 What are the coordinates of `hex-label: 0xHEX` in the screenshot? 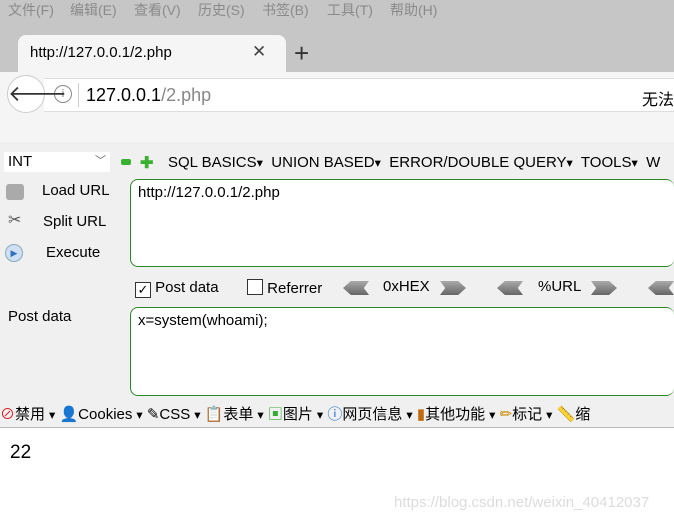 It's located at (406, 286).